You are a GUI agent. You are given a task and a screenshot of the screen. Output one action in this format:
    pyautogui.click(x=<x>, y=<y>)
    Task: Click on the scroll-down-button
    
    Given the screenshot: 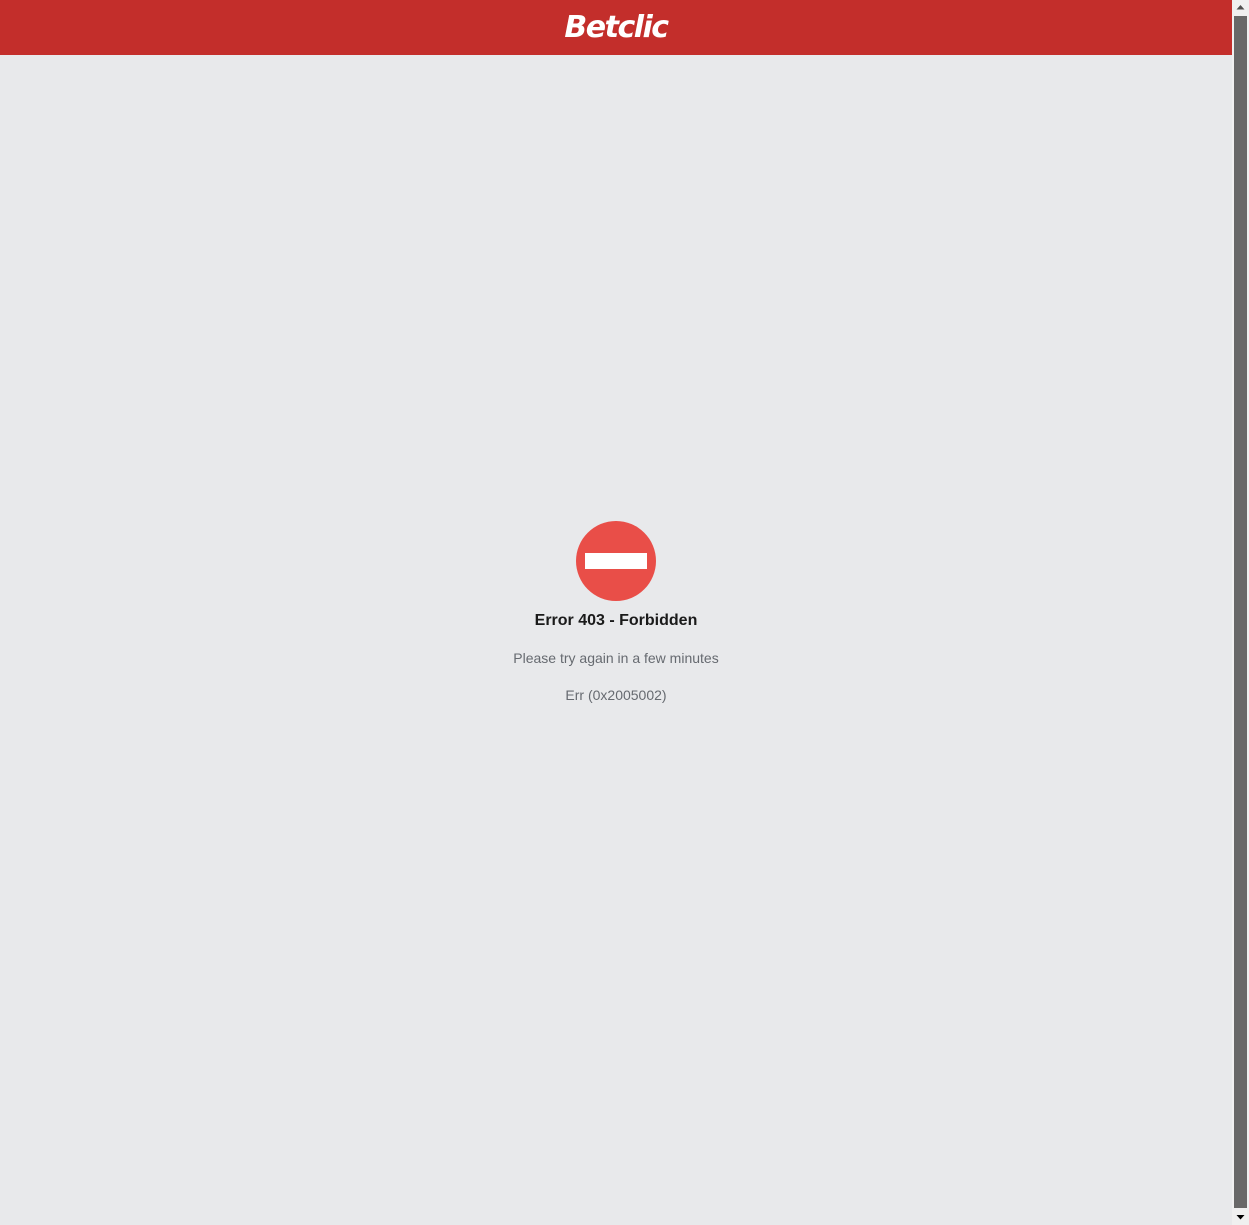 What is the action you would take?
    pyautogui.click(x=1240, y=1217)
    